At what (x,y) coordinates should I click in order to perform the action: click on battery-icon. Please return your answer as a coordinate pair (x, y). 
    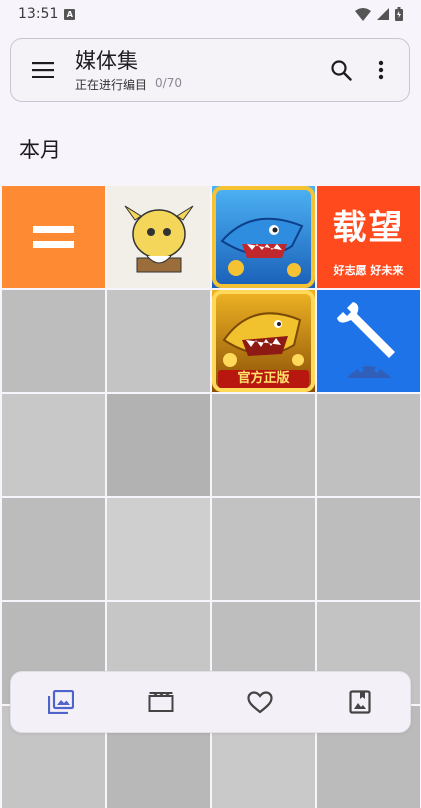
    Looking at the image, I should click on (399, 14).